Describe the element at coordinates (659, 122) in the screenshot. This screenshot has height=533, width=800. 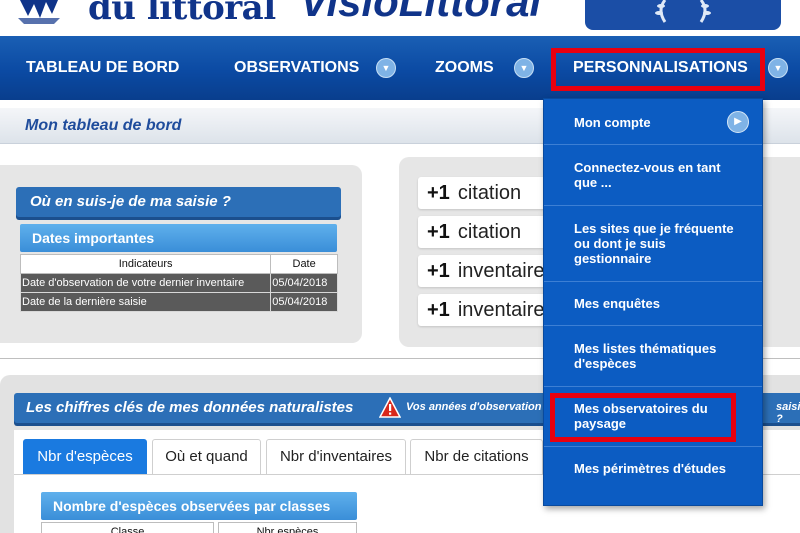
I see `menu-item-mon-compte: Mon compte` at that location.